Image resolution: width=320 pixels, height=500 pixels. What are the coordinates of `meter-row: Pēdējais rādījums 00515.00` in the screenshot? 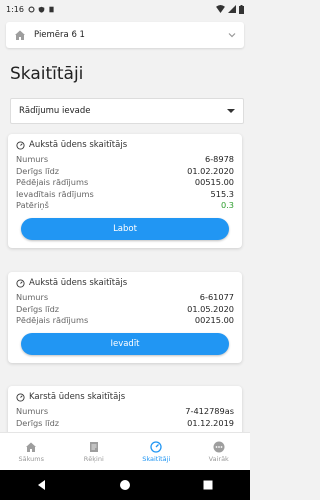 It's located at (125, 183).